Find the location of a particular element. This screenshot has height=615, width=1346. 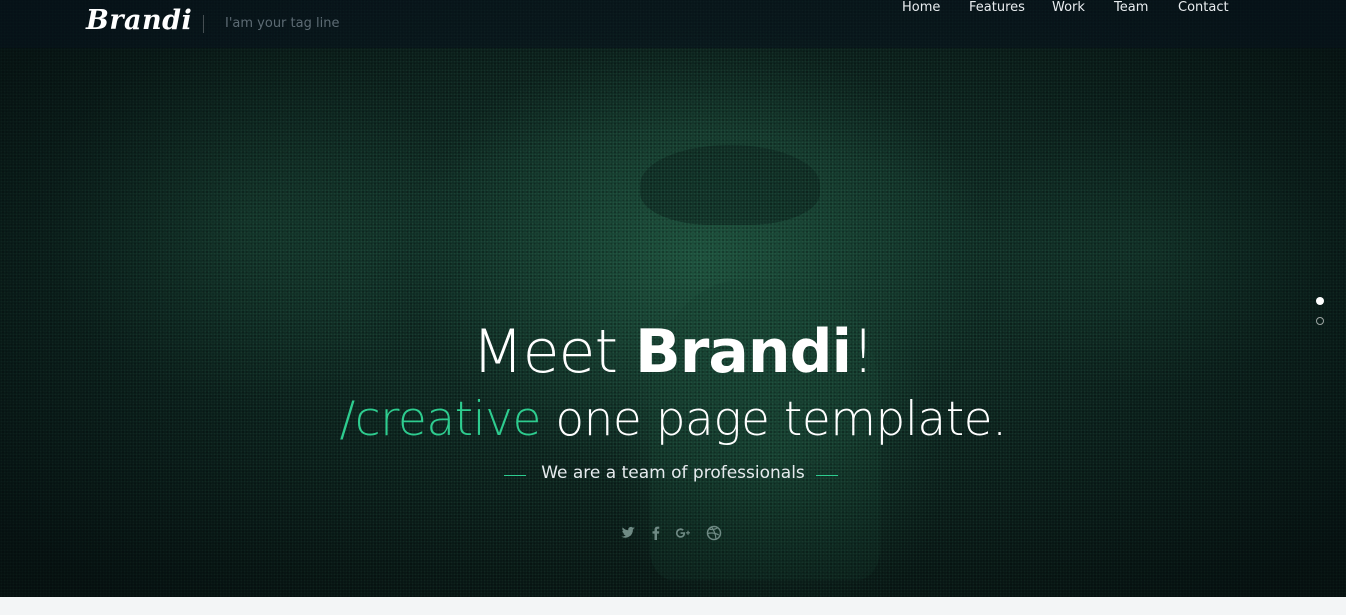

brand-logo: Brandi is located at coordinates (139, 20).